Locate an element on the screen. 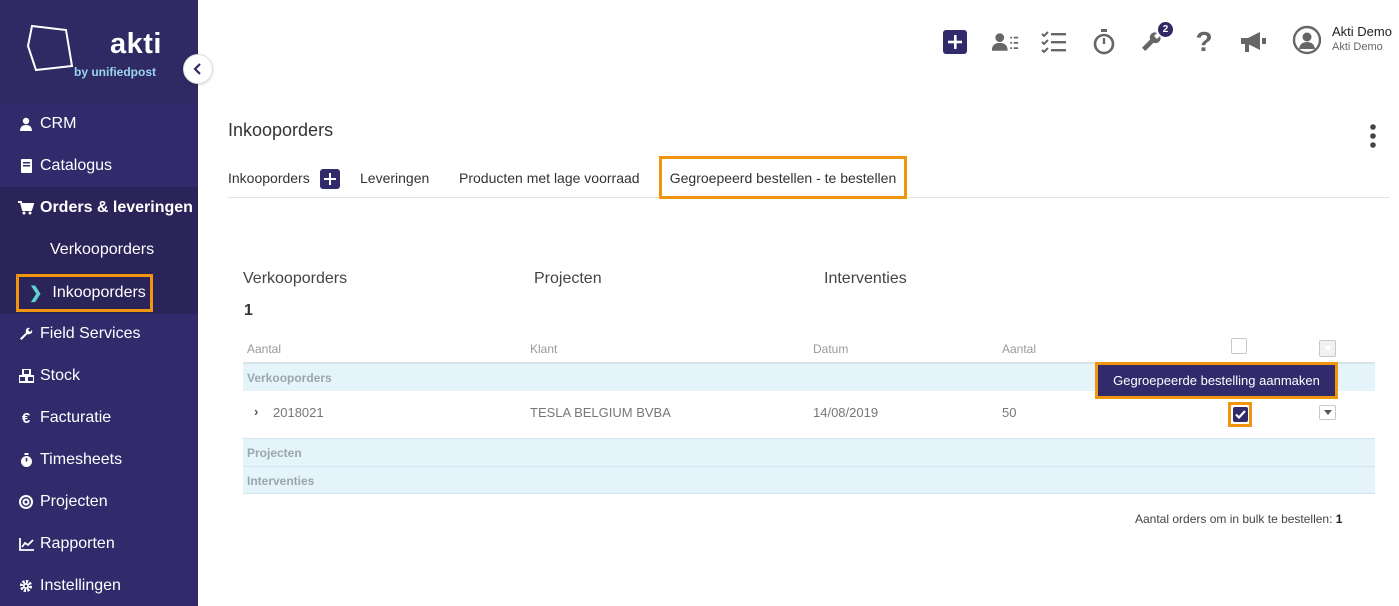 The height and width of the screenshot is (606, 1399). timer-button is located at coordinates (1104, 42).